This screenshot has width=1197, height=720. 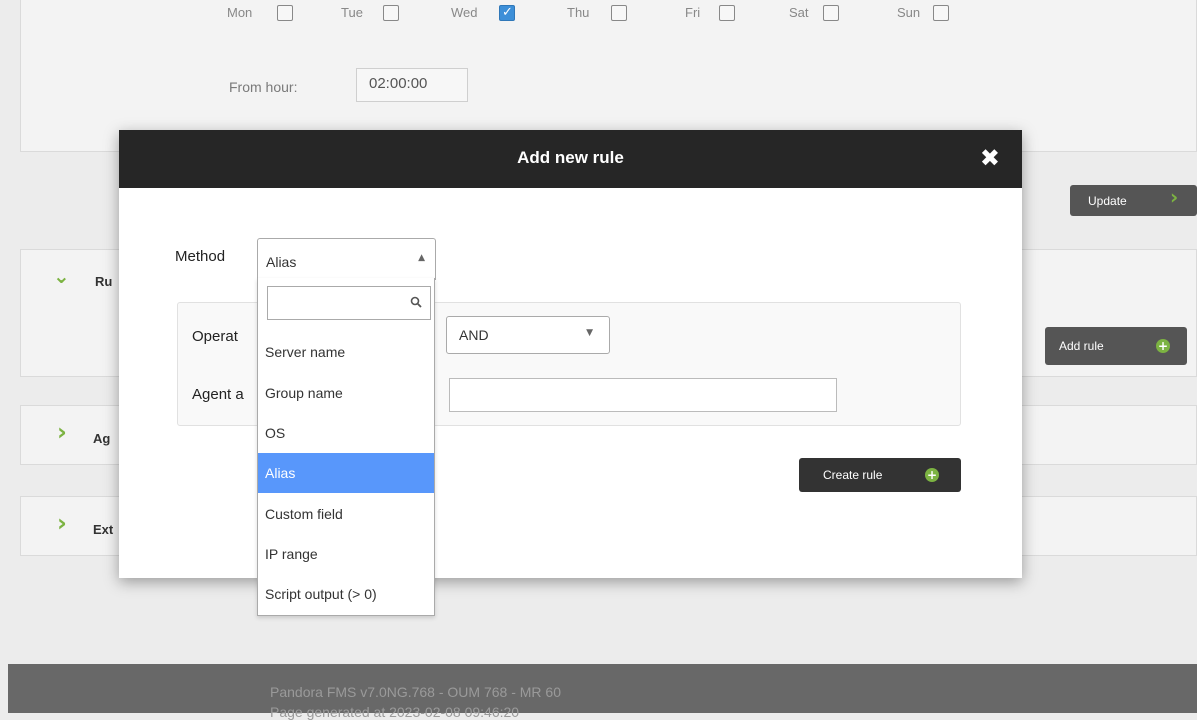 I want to click on search-icon, so click(x=416, y=302).